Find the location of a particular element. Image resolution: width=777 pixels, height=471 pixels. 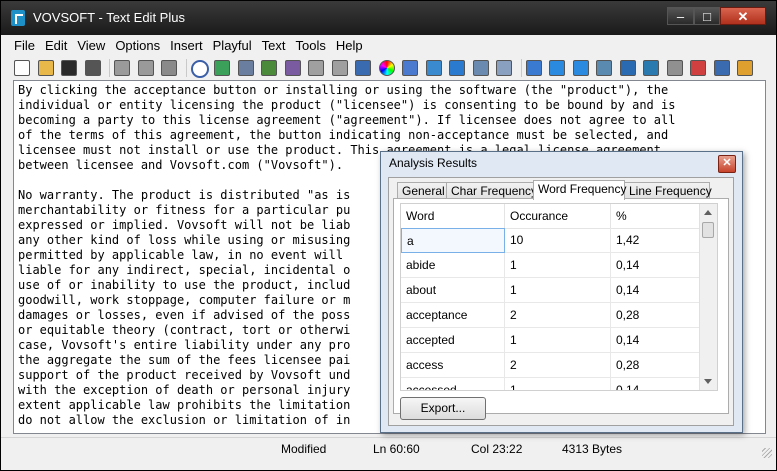

copy-icon is located at coordinates (145, 67).